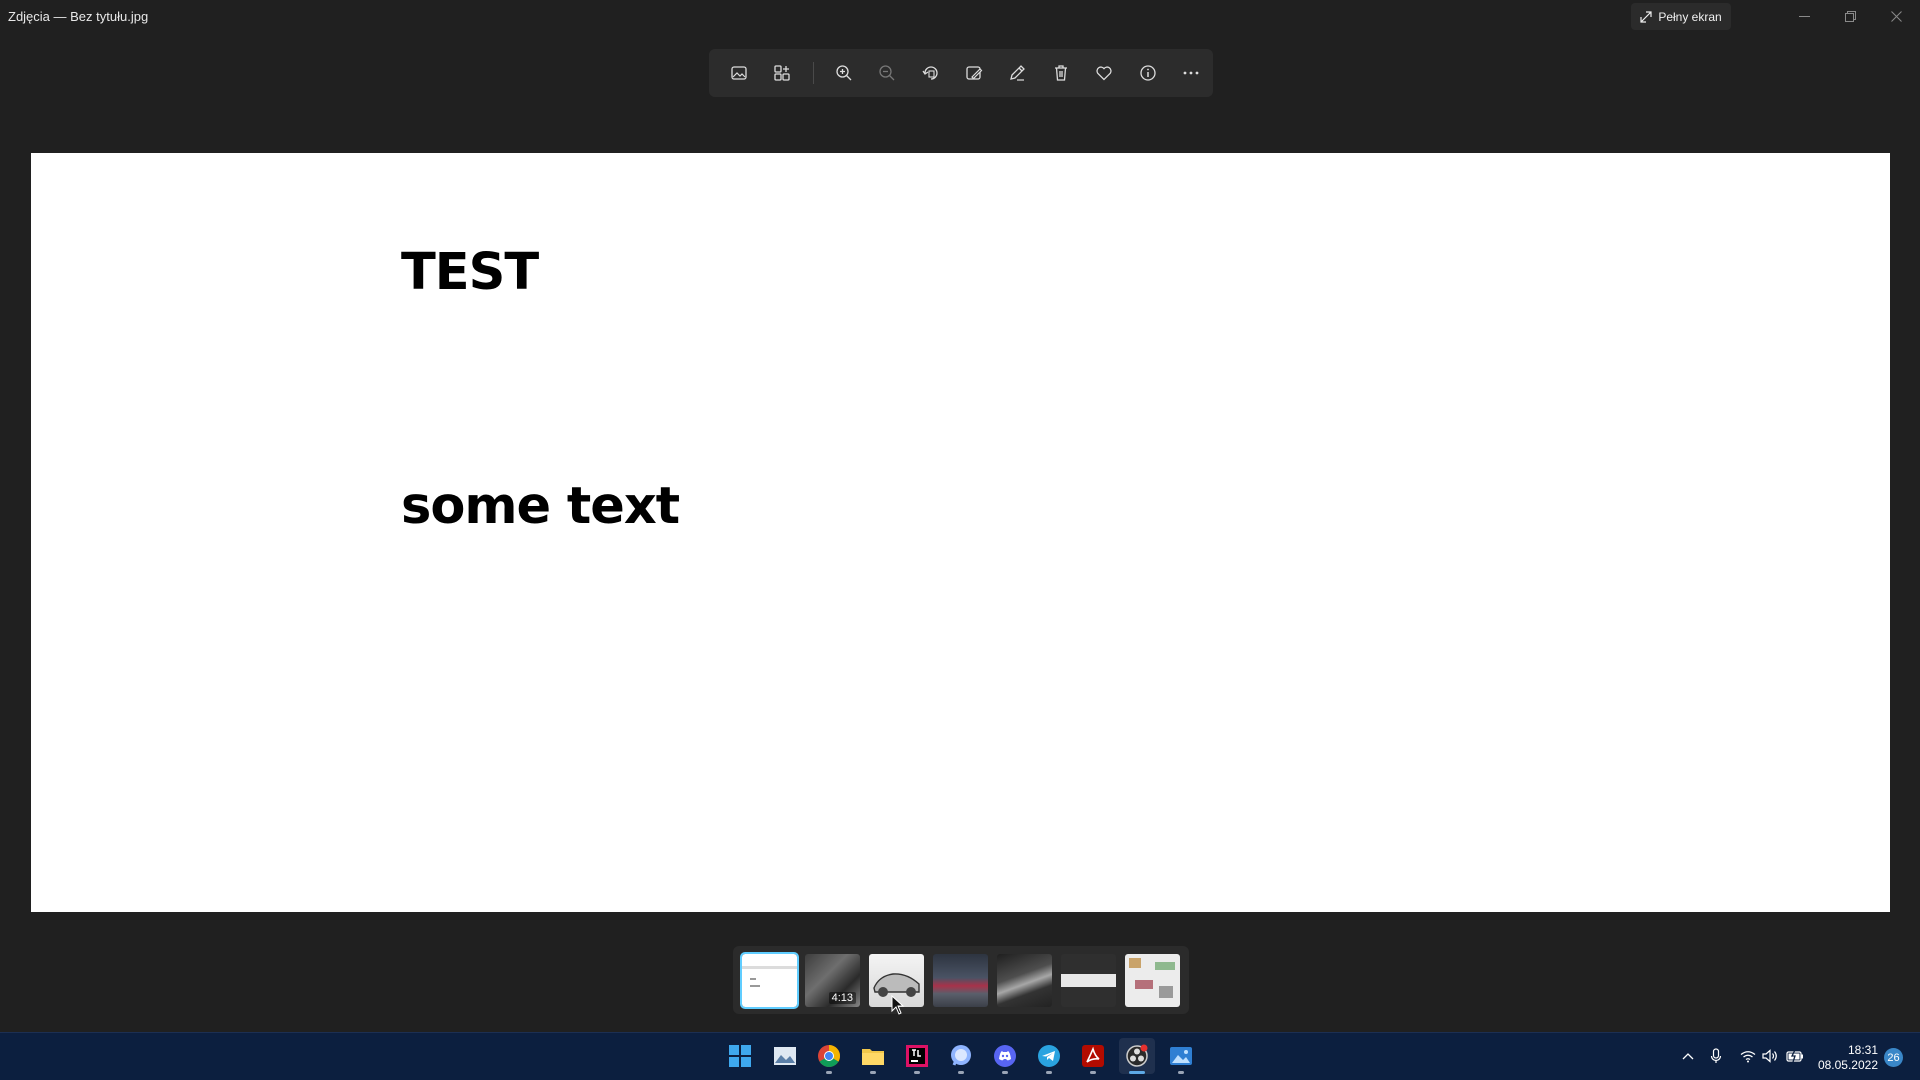  What do you see at coordinates (1893, 1057) in the screenshot?
I see `notification-badge: 26` at bounding box center [1893, 1057].